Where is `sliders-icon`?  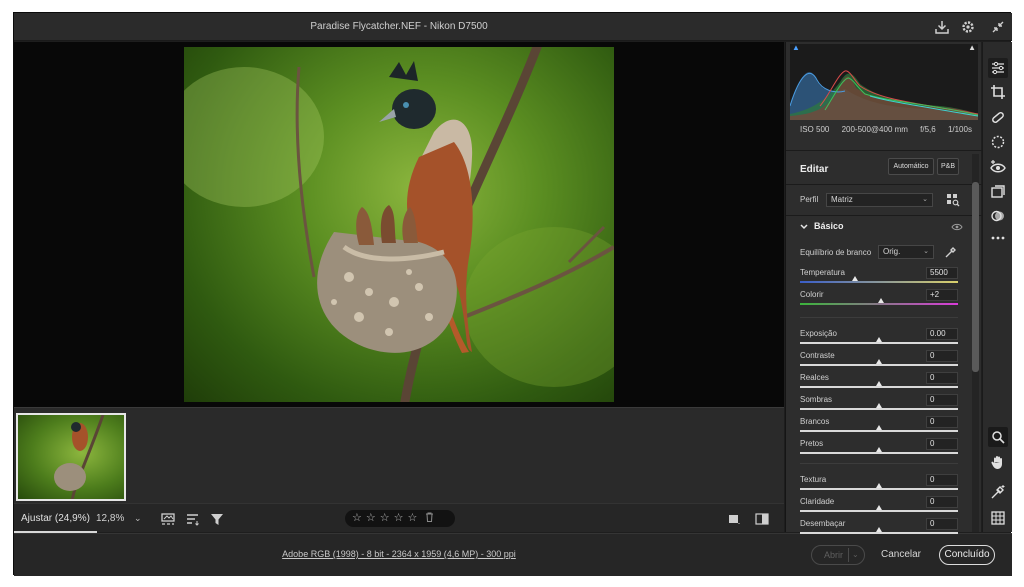 sliders-icon is located at coordinates (998, 68).